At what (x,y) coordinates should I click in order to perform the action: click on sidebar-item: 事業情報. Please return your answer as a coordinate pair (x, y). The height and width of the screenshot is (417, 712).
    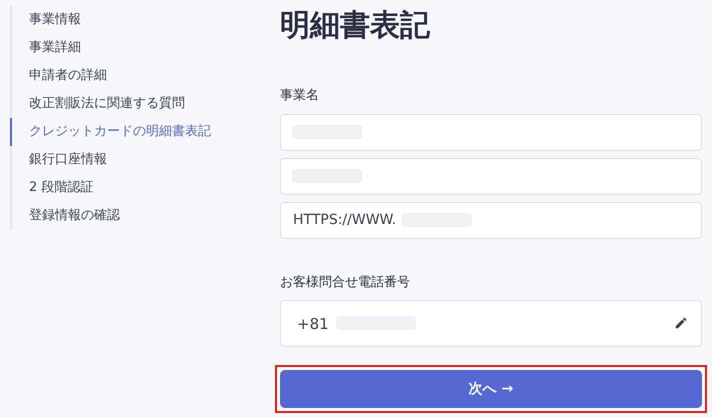
    Looking at the image, I should click on (145, 20).